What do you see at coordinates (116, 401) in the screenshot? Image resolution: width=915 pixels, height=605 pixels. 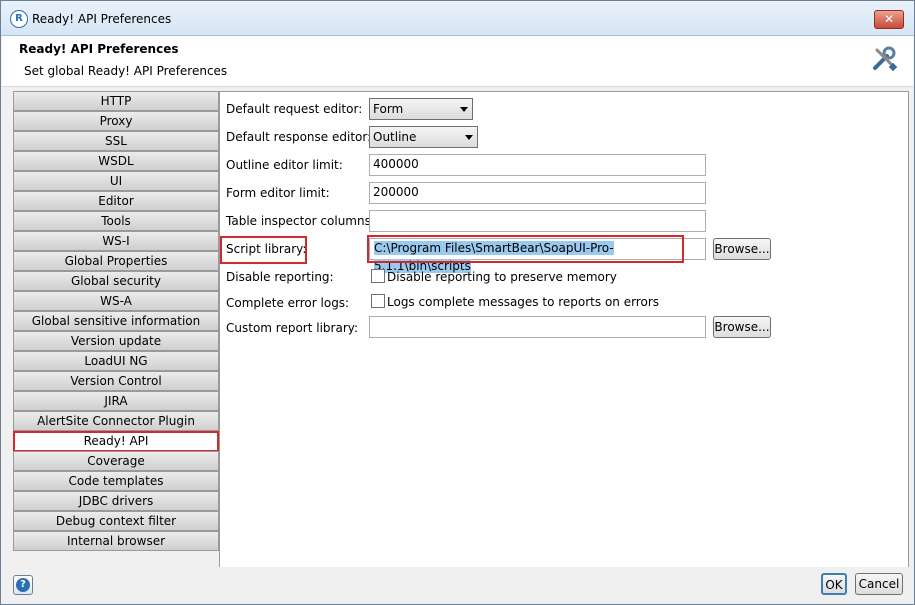 I see `sidebar-item-jira: JIRA` at bounding box center [116, 401].